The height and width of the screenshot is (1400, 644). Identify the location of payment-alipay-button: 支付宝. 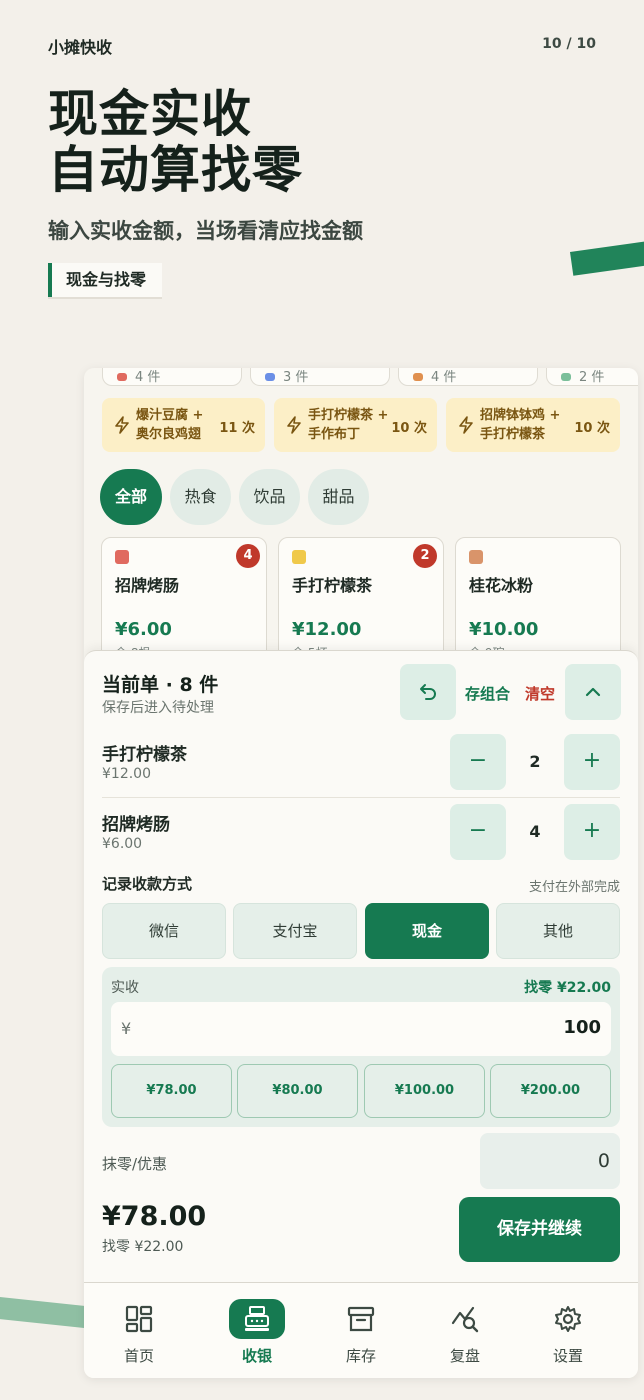
(295, 931).